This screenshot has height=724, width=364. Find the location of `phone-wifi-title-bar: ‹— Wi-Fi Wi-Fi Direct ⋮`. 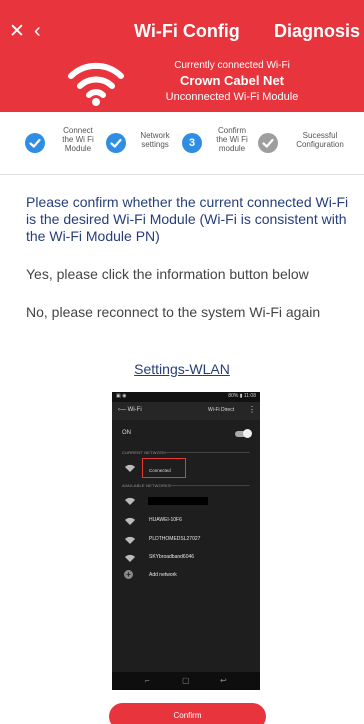

phone-wifi-title-bar: ‹— Wi-Fi Wi-Fi Direct ⋮ is located at coordinates (186, 411).